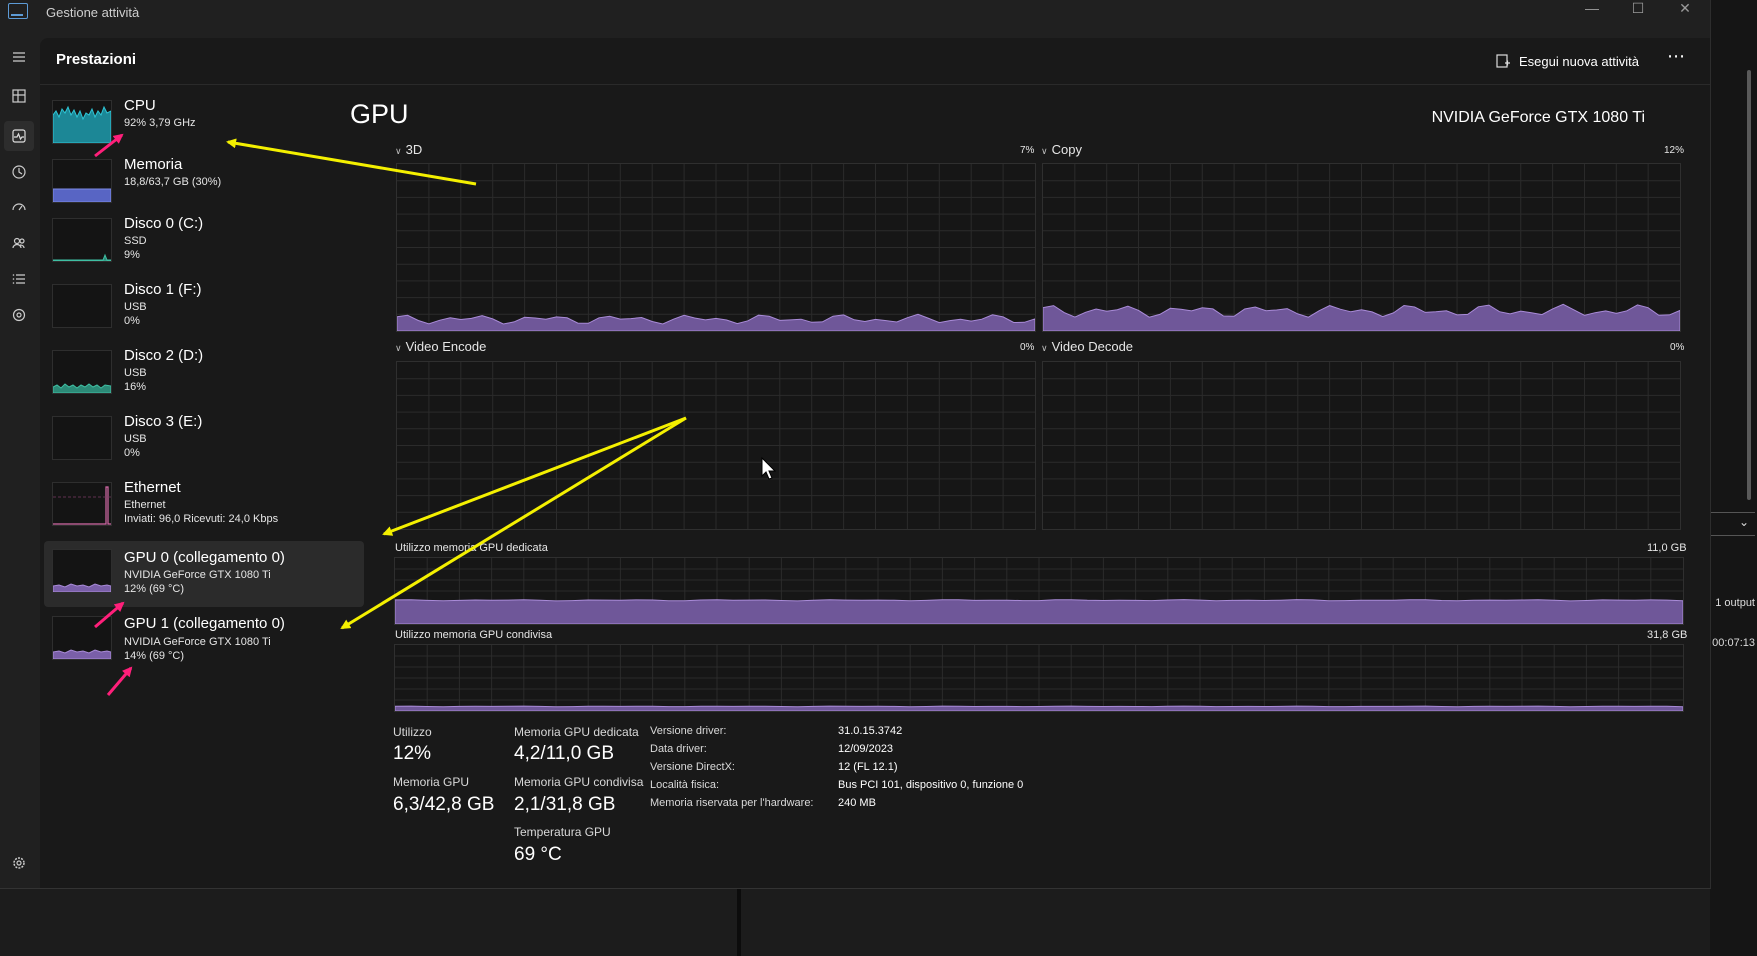 This screenshot has height=956, width=1757. I want to click on background-time-text: 00:07:13, so click(1733, 643).